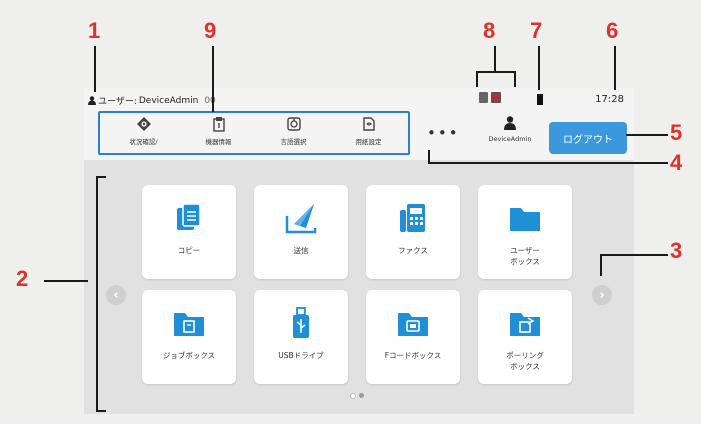 The width and height of the screenshot is (701, 424). What do you see at coordinates (525, 232) in the screenshot?
I see `tile-user-box: ユーザー ボックス` at bounding box center [525, 232].